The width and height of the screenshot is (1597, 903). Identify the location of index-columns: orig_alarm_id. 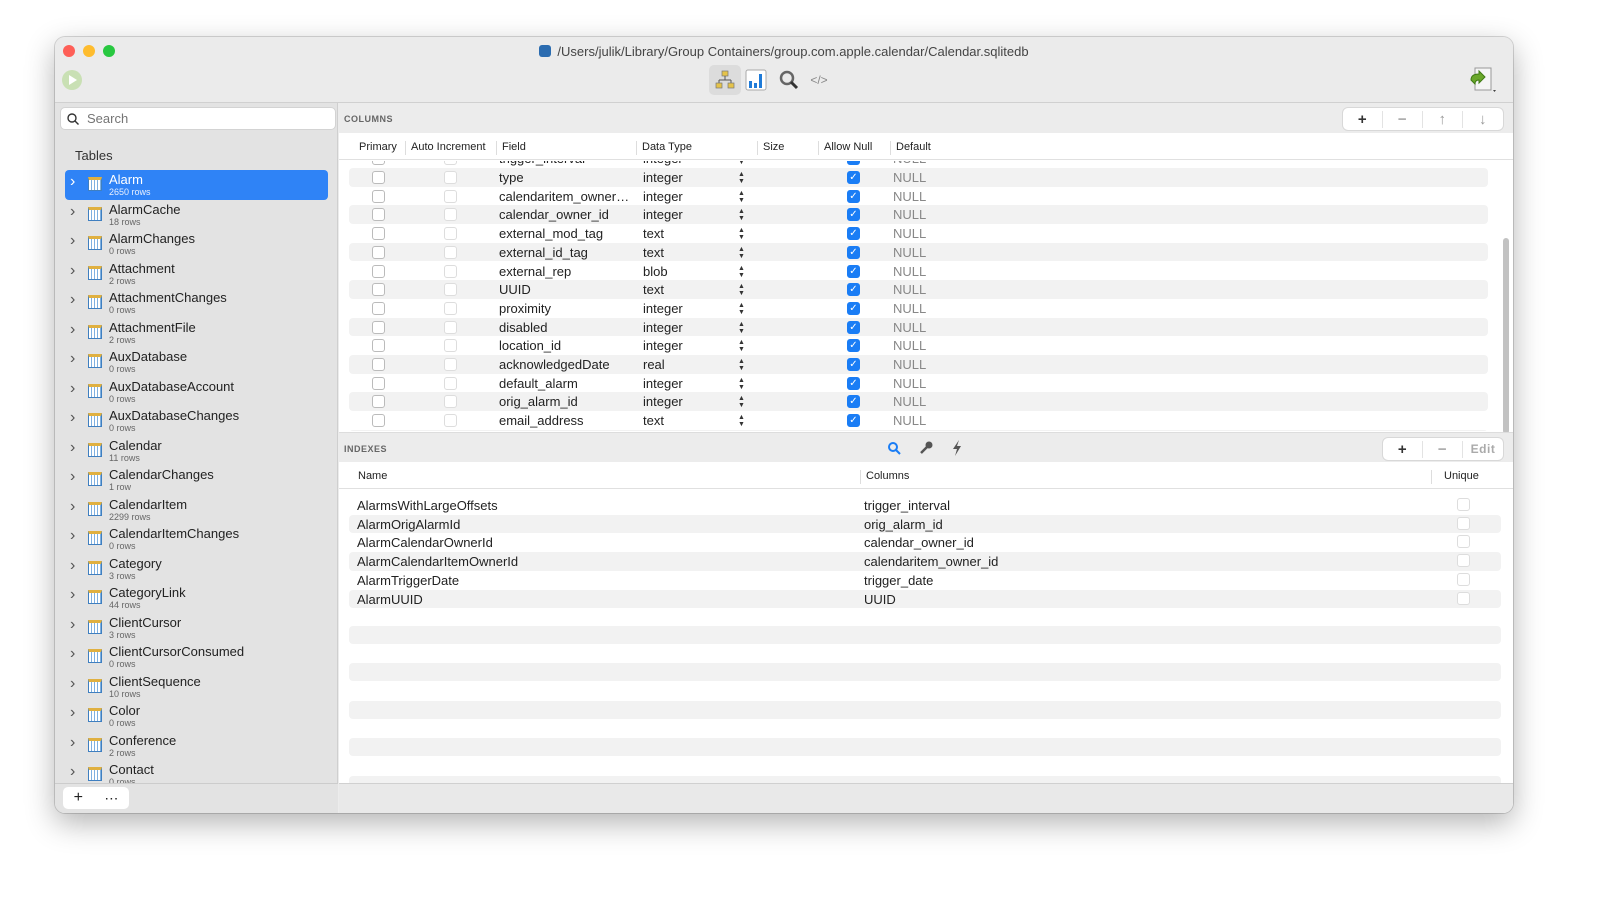
(903, 524).